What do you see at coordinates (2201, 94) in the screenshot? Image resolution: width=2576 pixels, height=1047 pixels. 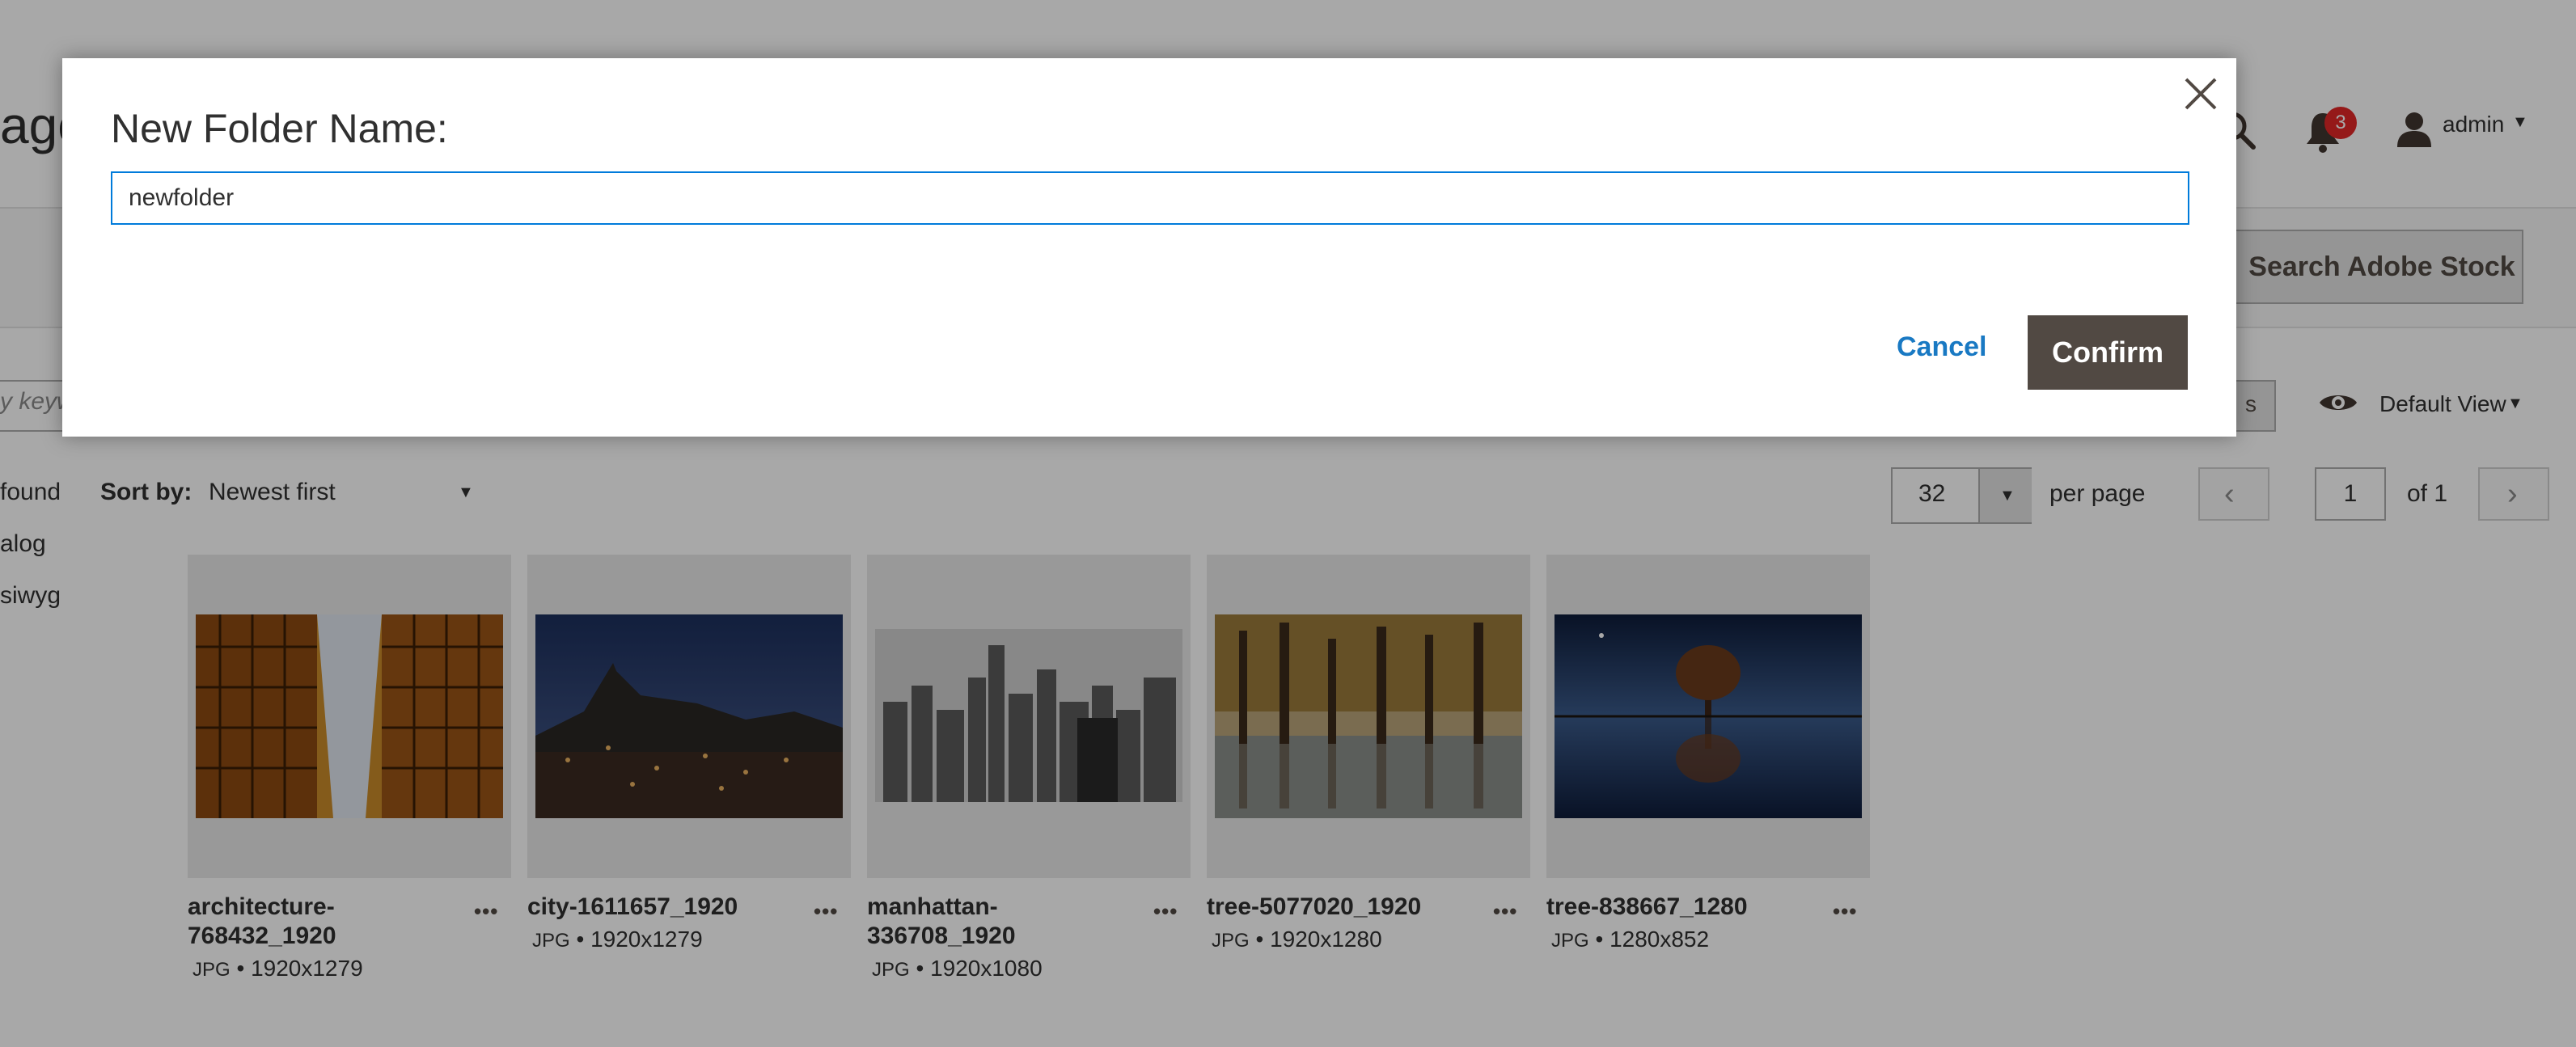 I see `close-icon` at bounding box center [2201, 94].